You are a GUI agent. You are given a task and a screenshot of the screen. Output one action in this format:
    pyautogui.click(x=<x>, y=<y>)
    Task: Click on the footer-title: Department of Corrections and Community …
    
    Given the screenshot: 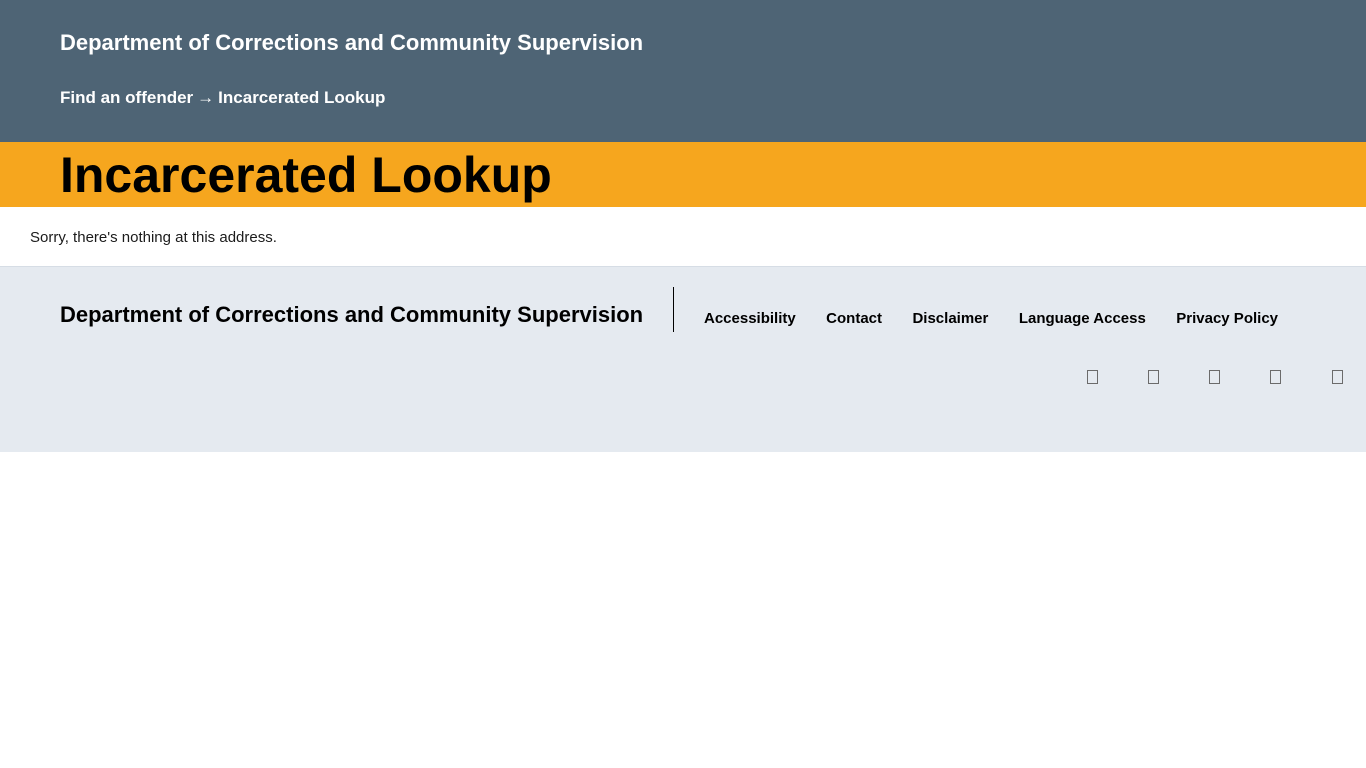 What is the action you would take?
    pyautogui.click(x=352, y=314)
    